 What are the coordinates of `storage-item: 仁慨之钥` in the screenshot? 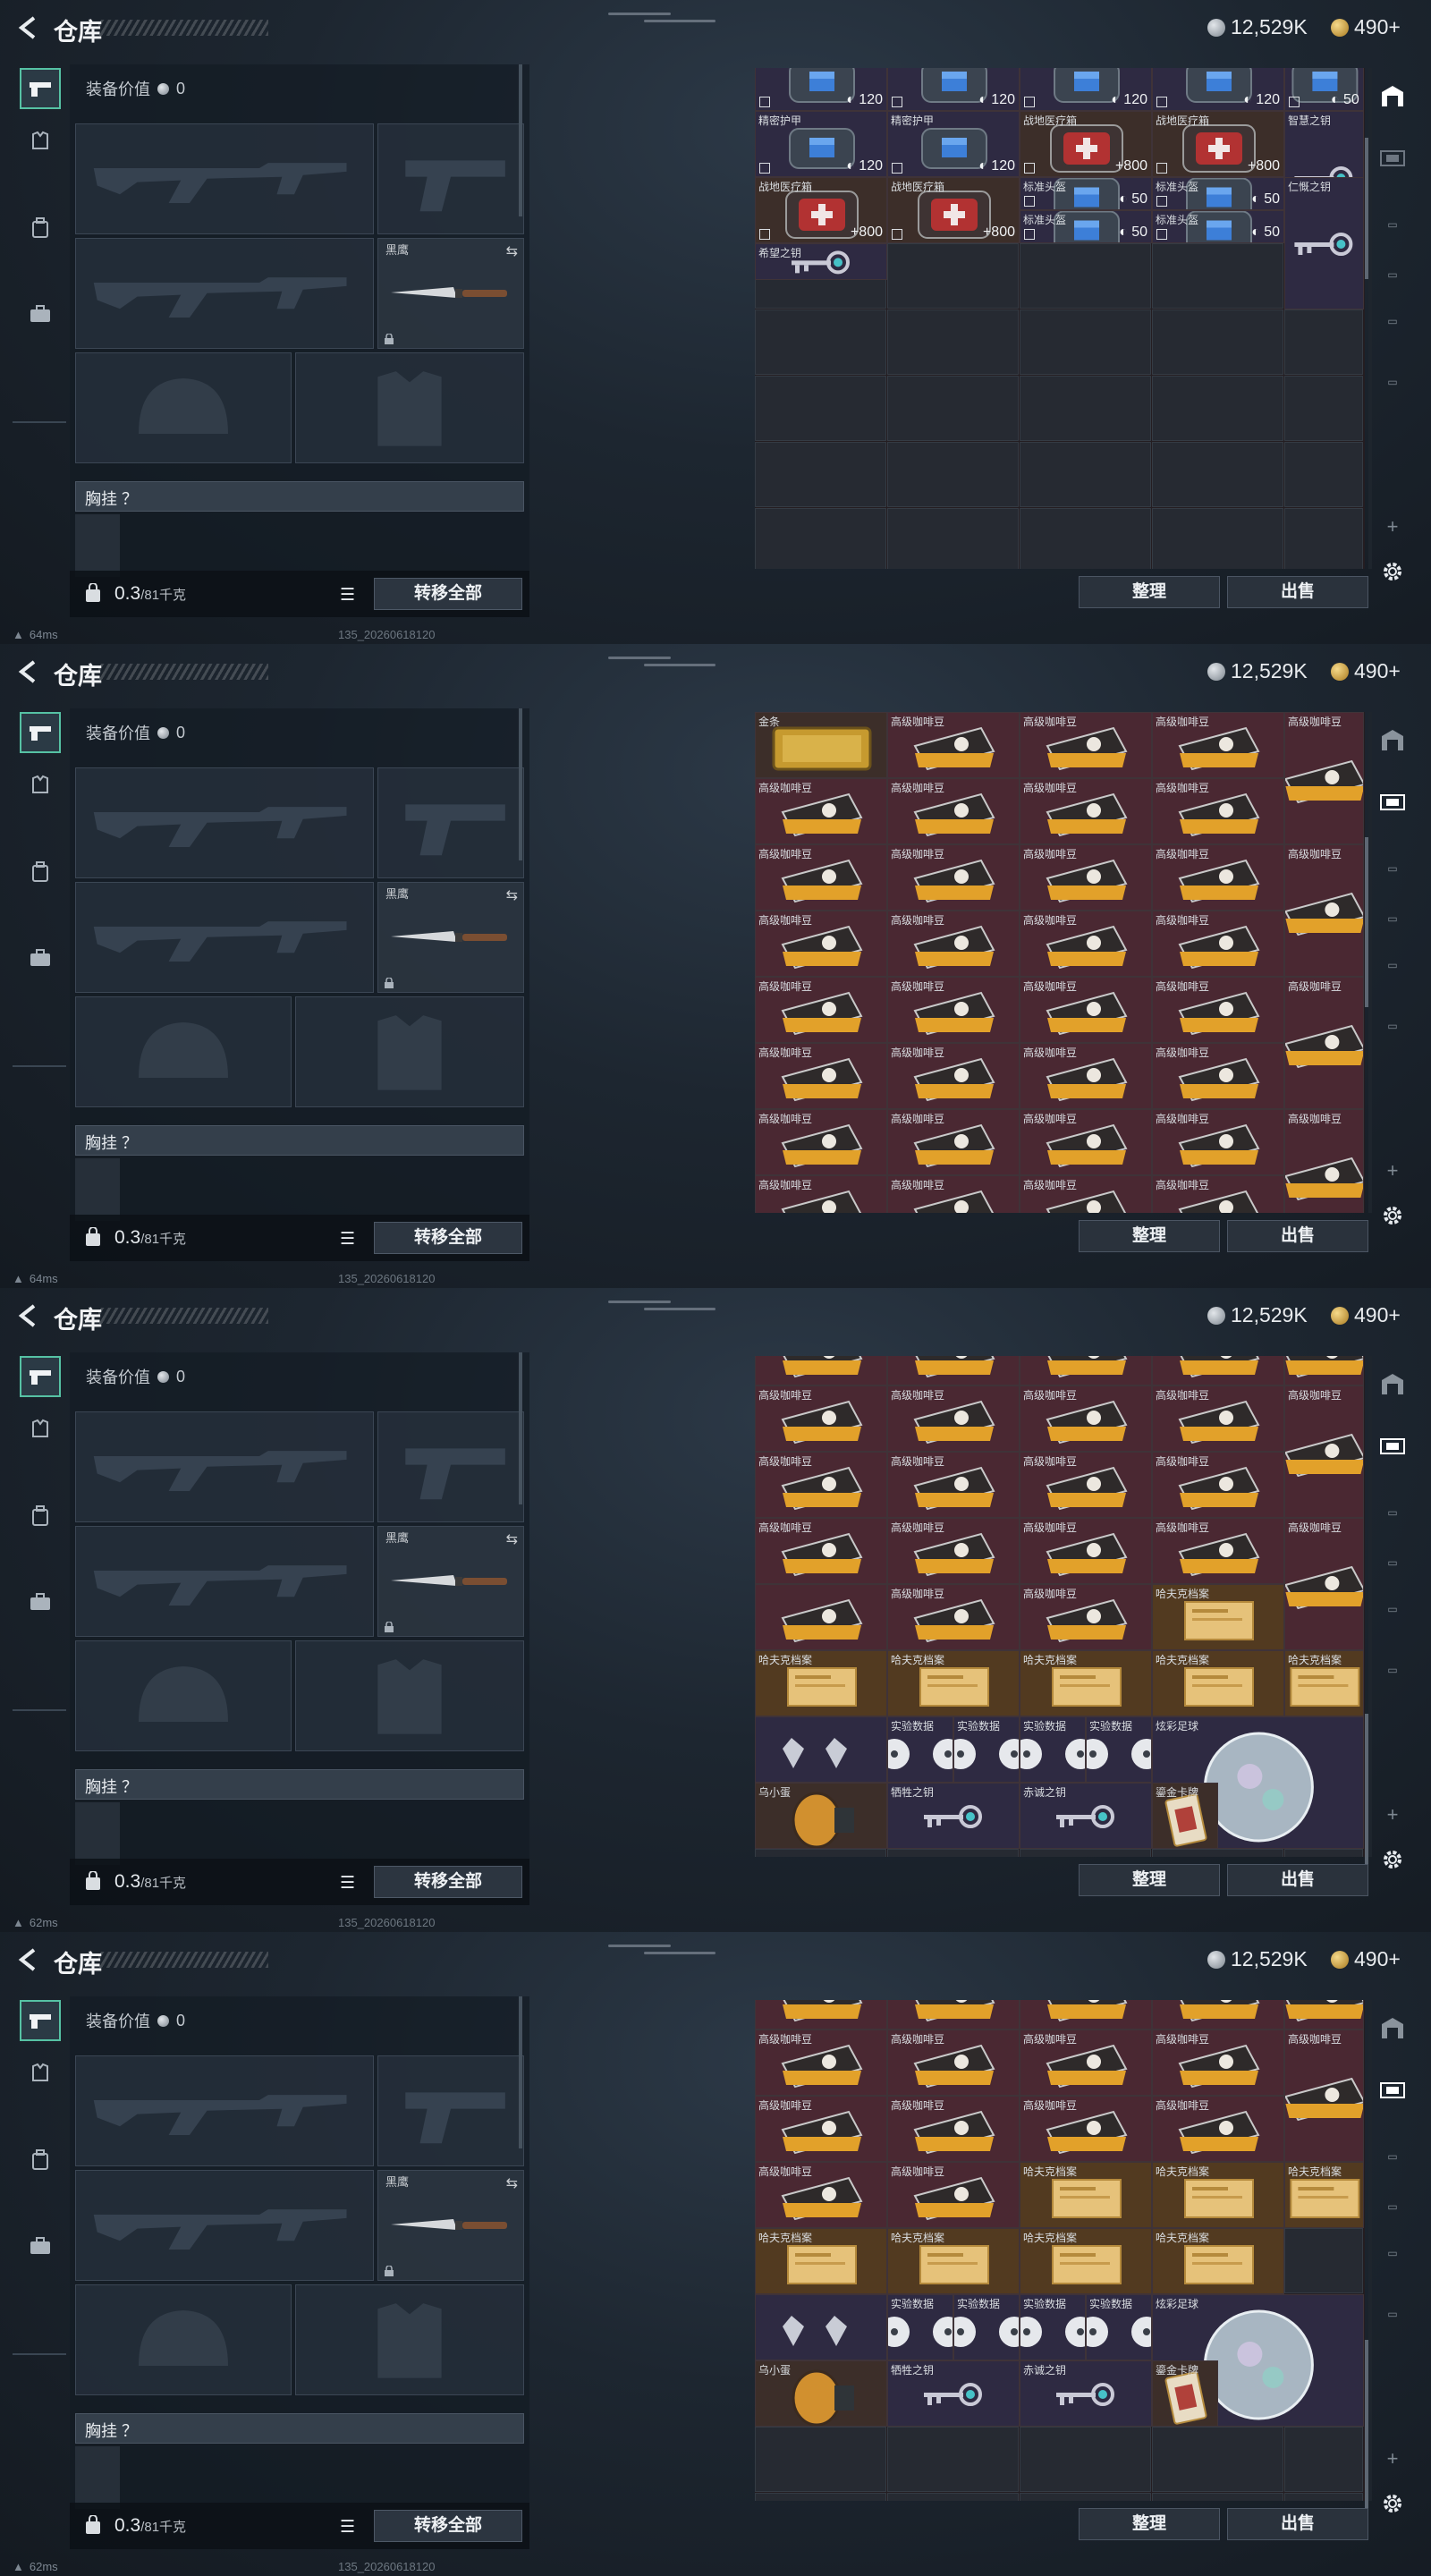 It's located at (1324, 243).